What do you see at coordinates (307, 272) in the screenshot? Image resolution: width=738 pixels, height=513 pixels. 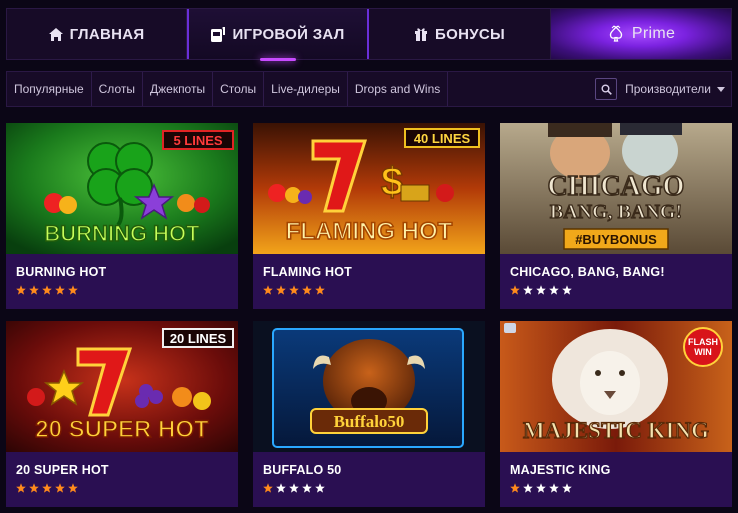 I see `game-title: FLAMING HOT` at bounding box center [307, 272].